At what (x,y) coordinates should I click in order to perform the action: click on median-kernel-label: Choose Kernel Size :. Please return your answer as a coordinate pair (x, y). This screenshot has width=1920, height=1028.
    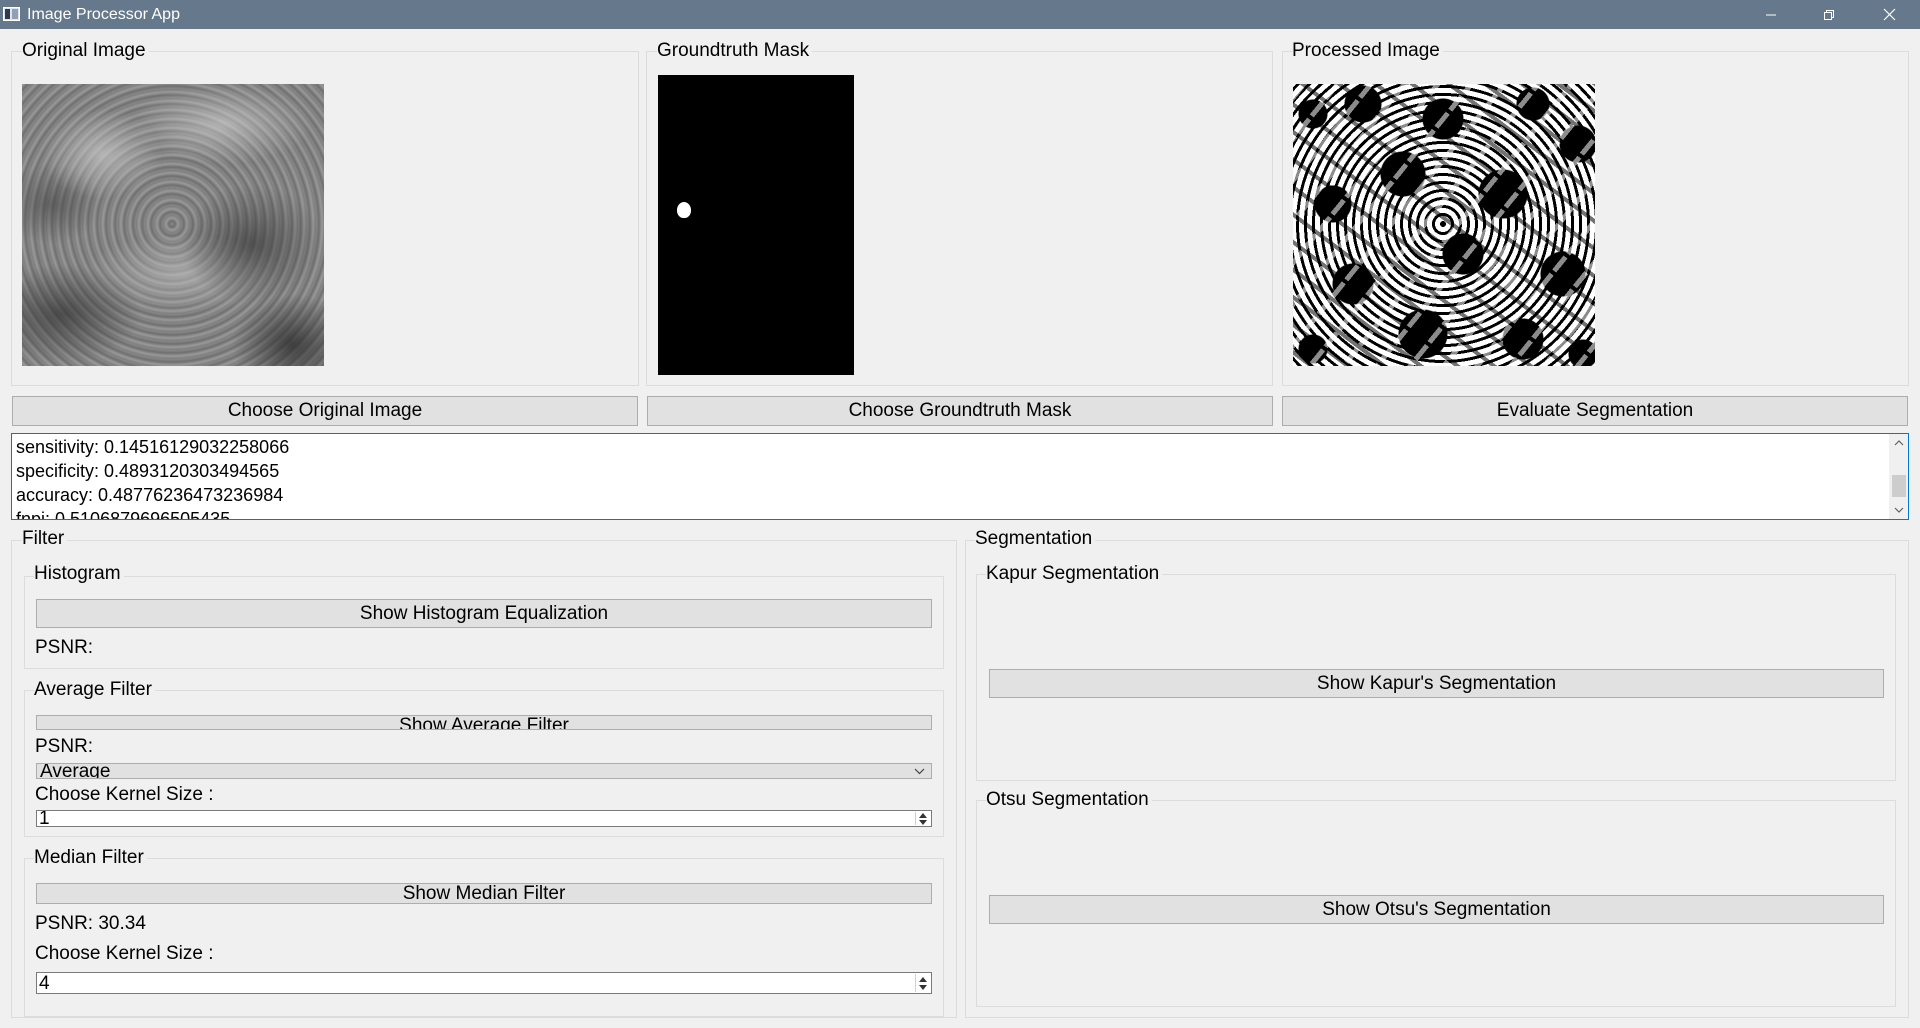
    Looking at the image, I should click on (124, 953).